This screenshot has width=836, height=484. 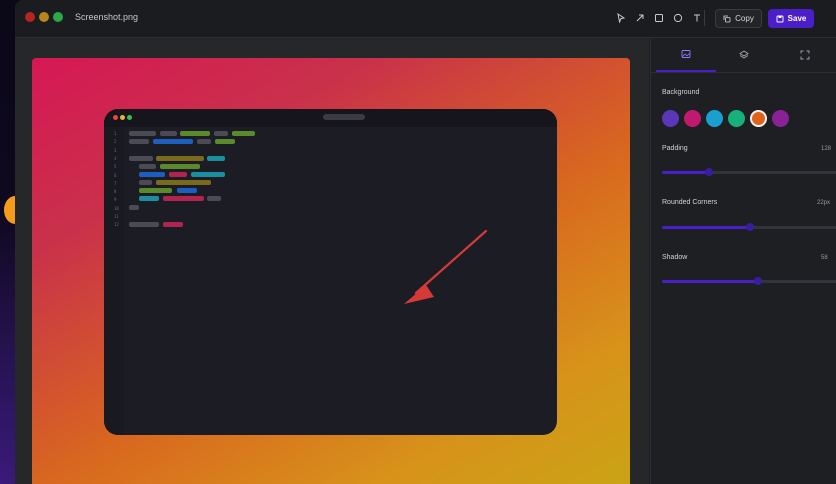 I want to click on tab-expand, so click(x=805, y=55).